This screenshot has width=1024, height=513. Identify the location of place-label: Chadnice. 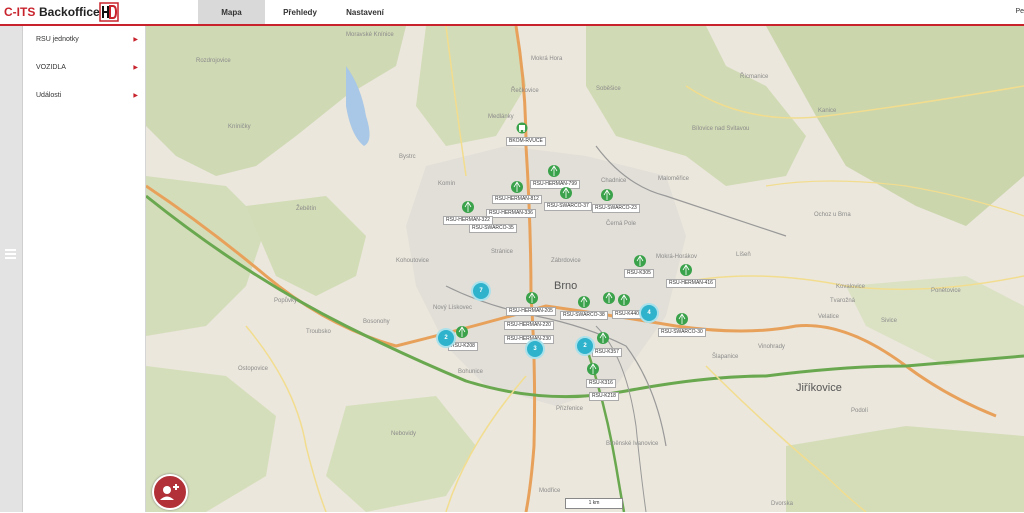
(614, 181).